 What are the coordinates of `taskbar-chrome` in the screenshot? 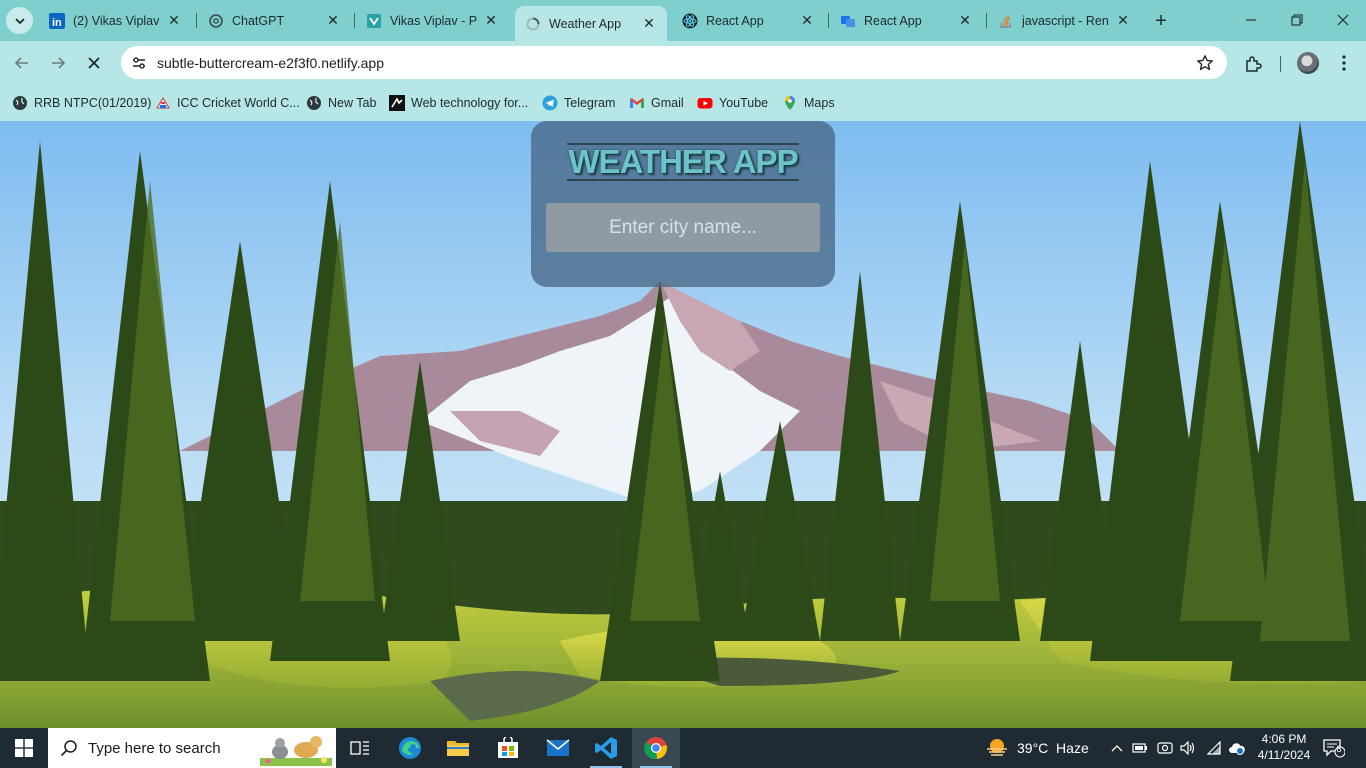 It's located at (656, 748).